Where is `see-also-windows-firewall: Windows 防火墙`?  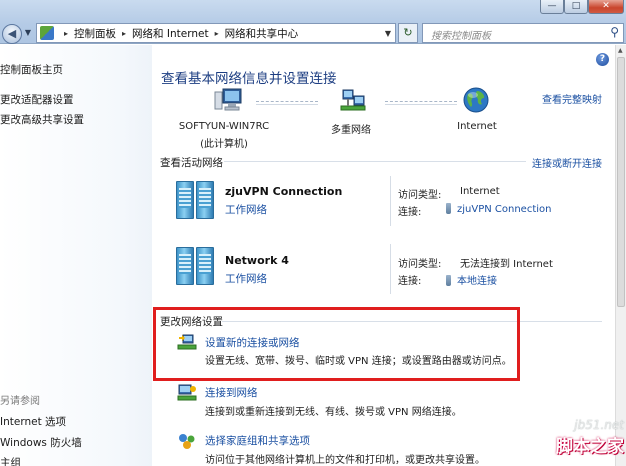 see-also-windows-firewall: Windows 防火墙 is located at coordinates (41, 442).